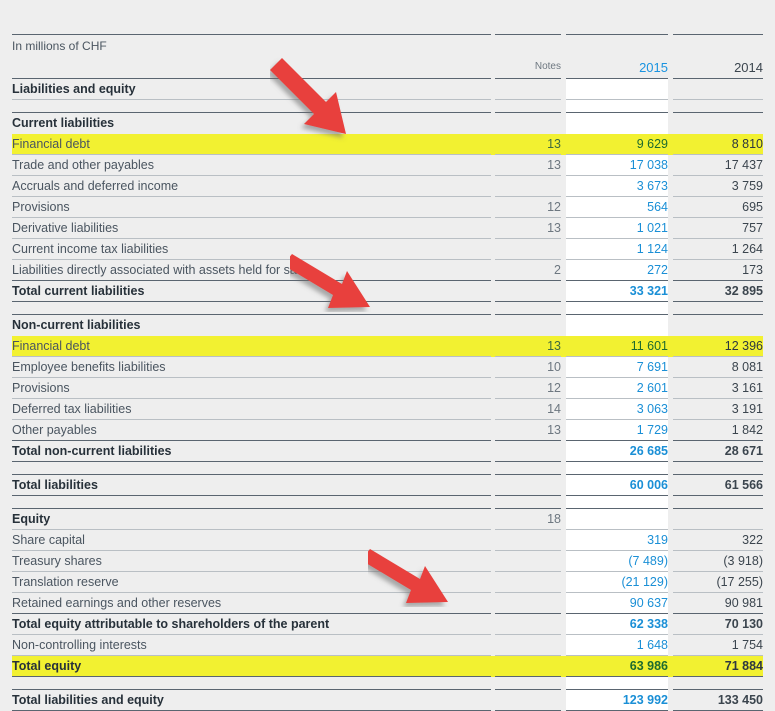  What do you see at coordinates (718, 346) in the screenshot?
I see `row-value-2014: 12 396` at bounding box center [718, 346].